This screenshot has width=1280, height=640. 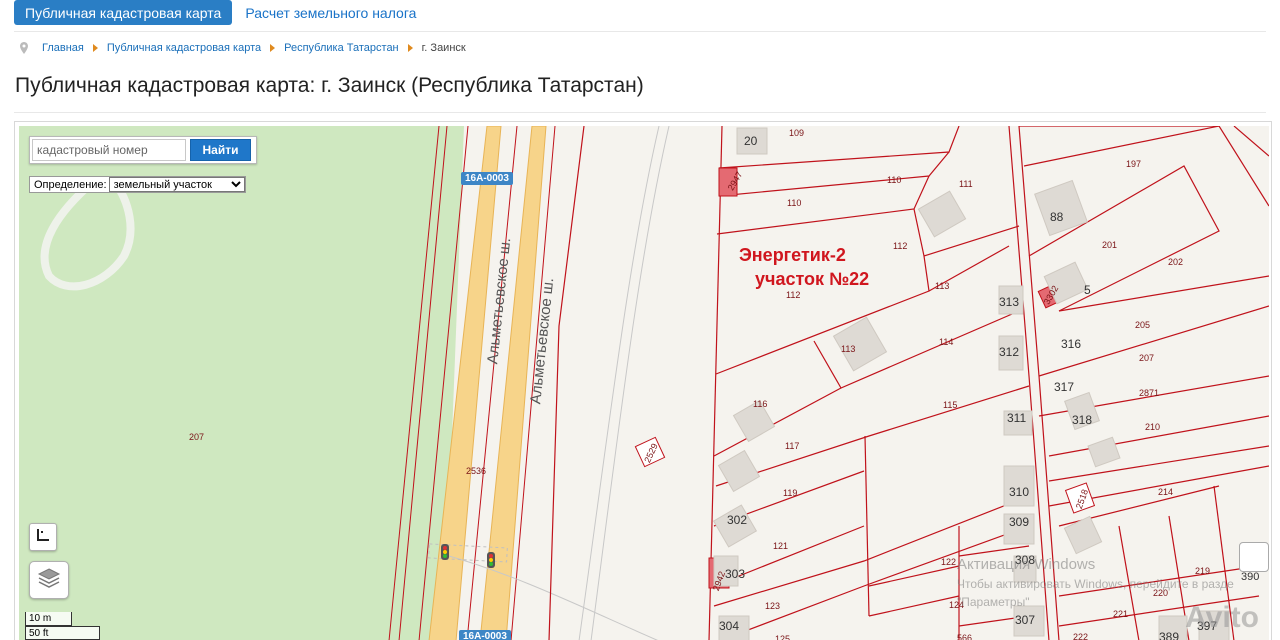 I want to click on parcel-number: 119, so click(x=790, y=493).